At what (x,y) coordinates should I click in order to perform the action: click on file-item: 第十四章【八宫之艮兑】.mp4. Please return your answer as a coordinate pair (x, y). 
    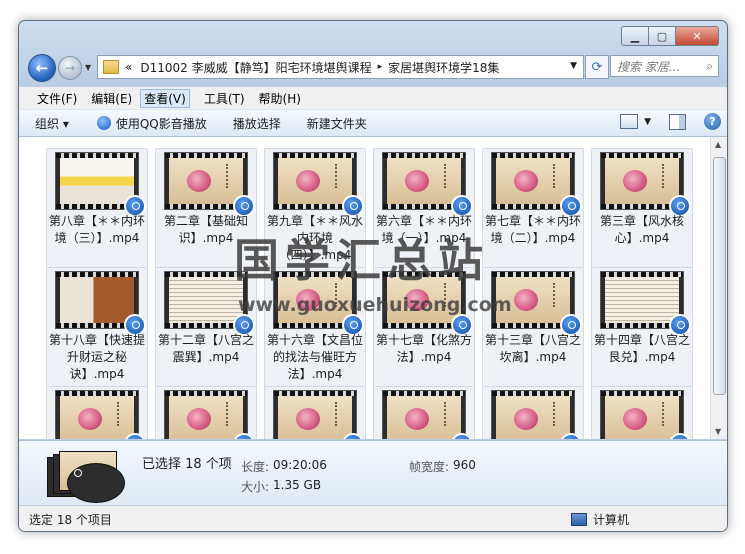
    Looking at the image, I should click on (642, 327).